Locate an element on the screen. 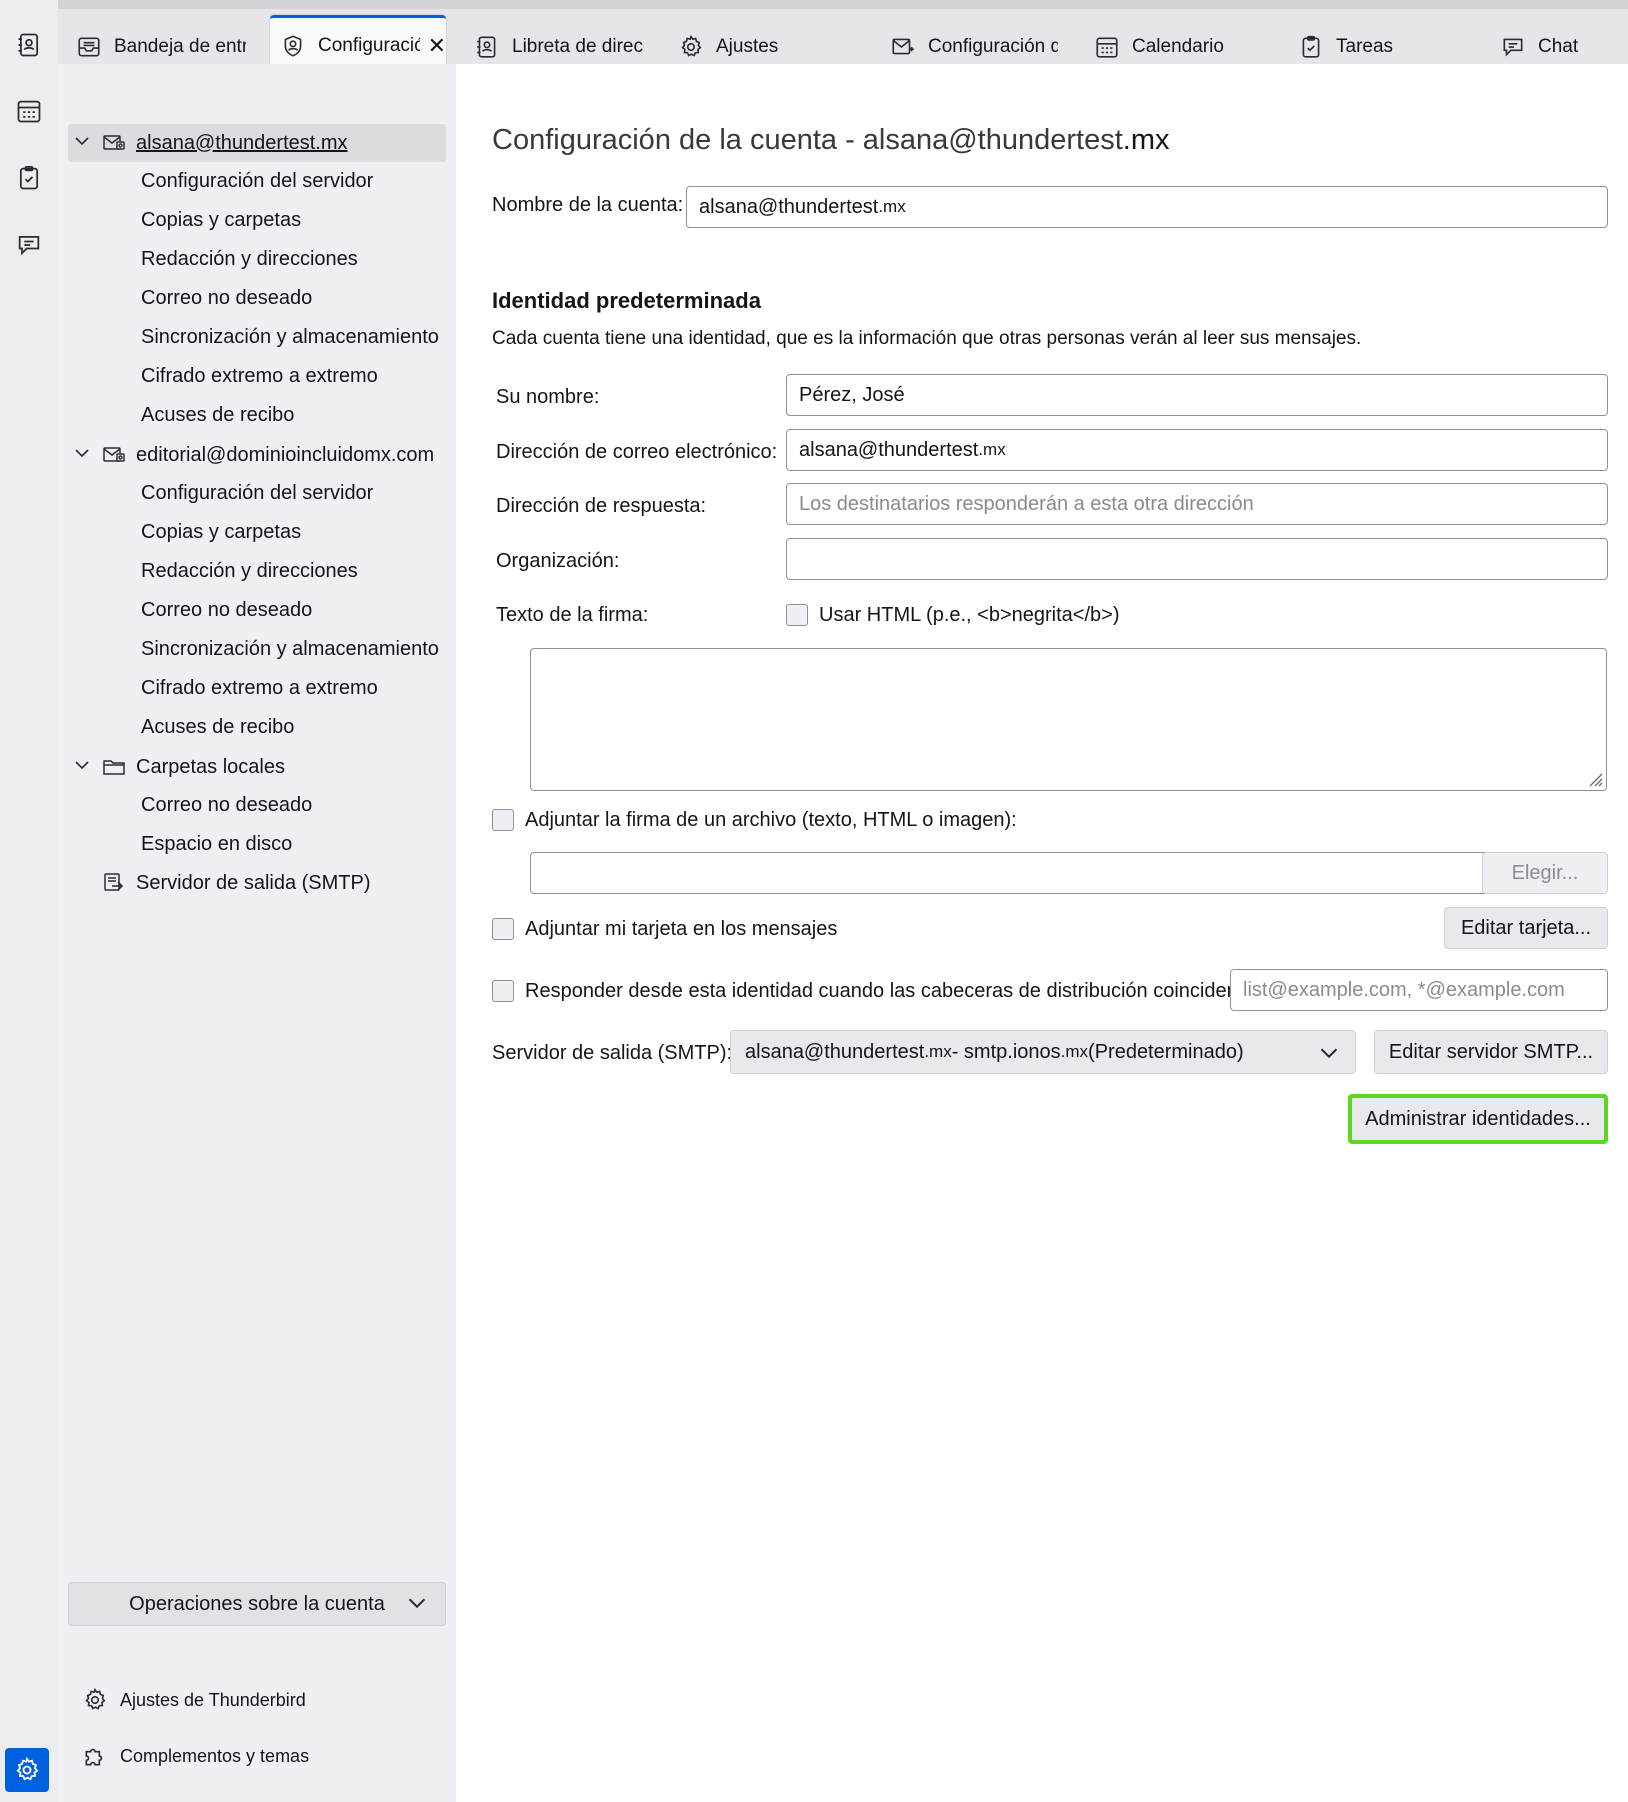  settings-icon is located at coordinates (27, 1770).